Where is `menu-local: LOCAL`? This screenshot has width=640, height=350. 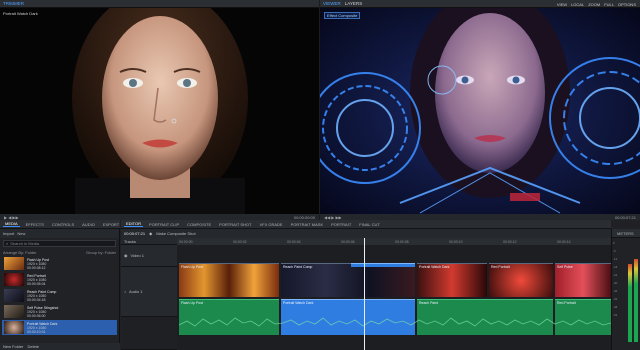
menu-local: LOCAL is located at coordinates (577, 4).